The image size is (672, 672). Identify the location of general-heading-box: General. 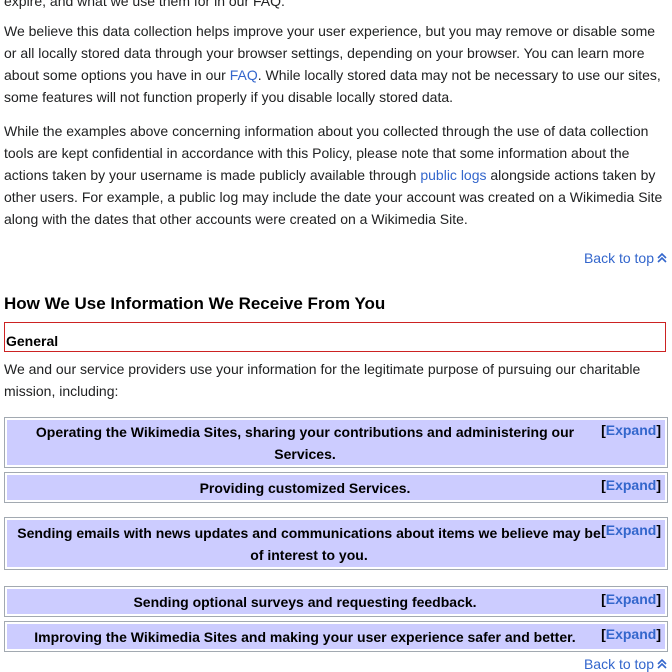
(335, 337).